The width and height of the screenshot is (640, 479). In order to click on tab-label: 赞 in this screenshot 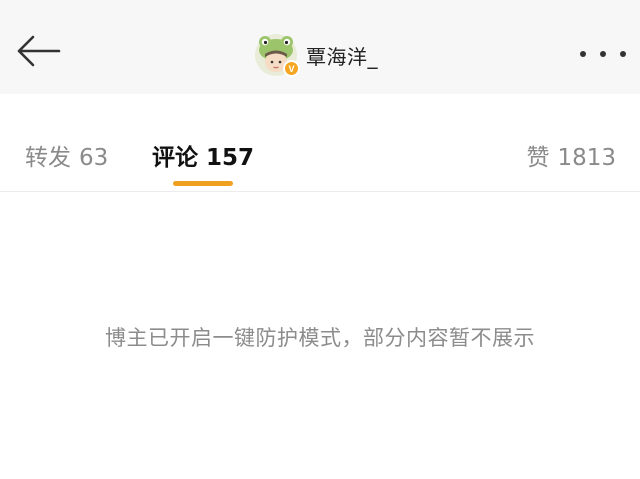, I will do `click(538, 158)`.